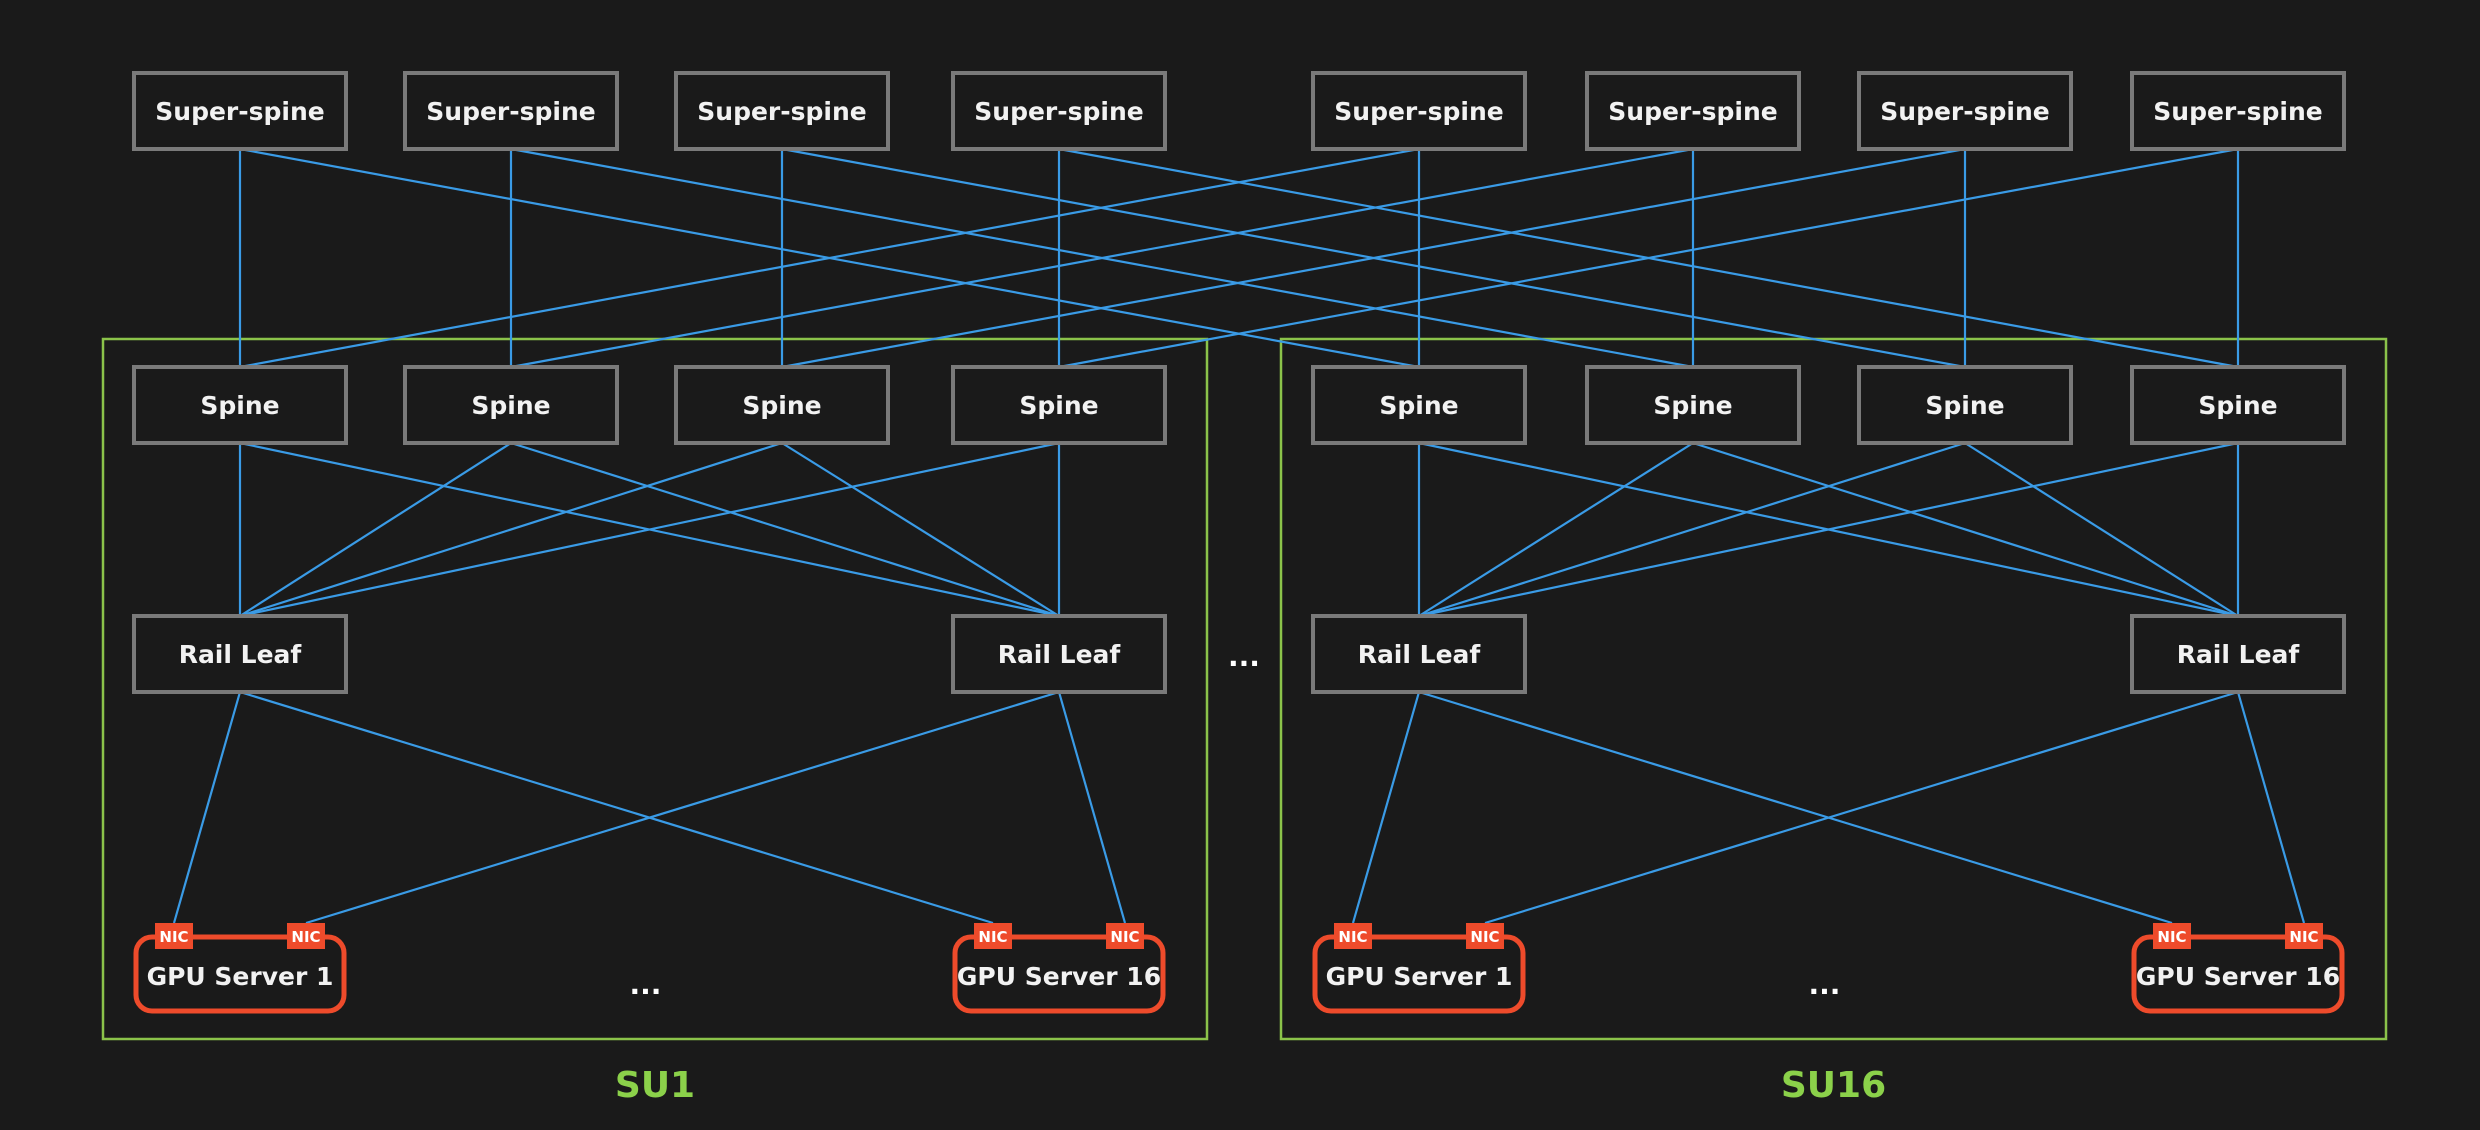 This screenshot has width=2480, height=1130. I want to click on super-spine-1: Super-spine, so click(240, 111).